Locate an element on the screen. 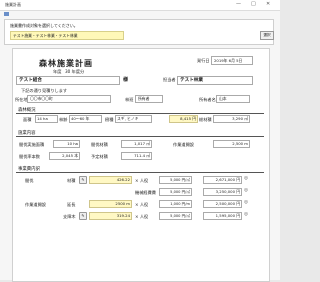 This screenshot has height=282, width=320. age-label: 林齢 is located at coordinates (63, 119).